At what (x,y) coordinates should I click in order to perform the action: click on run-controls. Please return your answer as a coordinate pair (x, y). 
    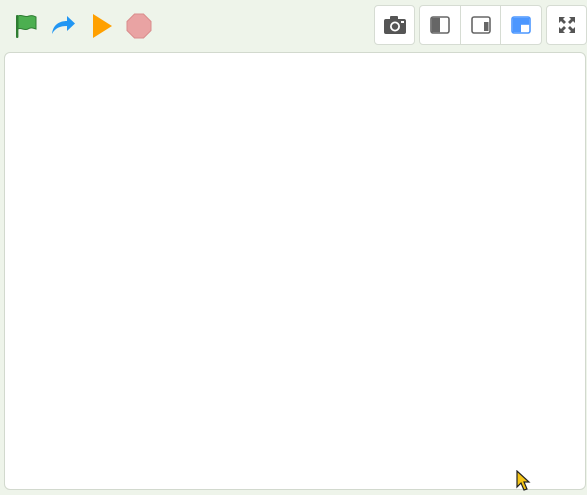
    Looking at the image, I should click on (82, 26).